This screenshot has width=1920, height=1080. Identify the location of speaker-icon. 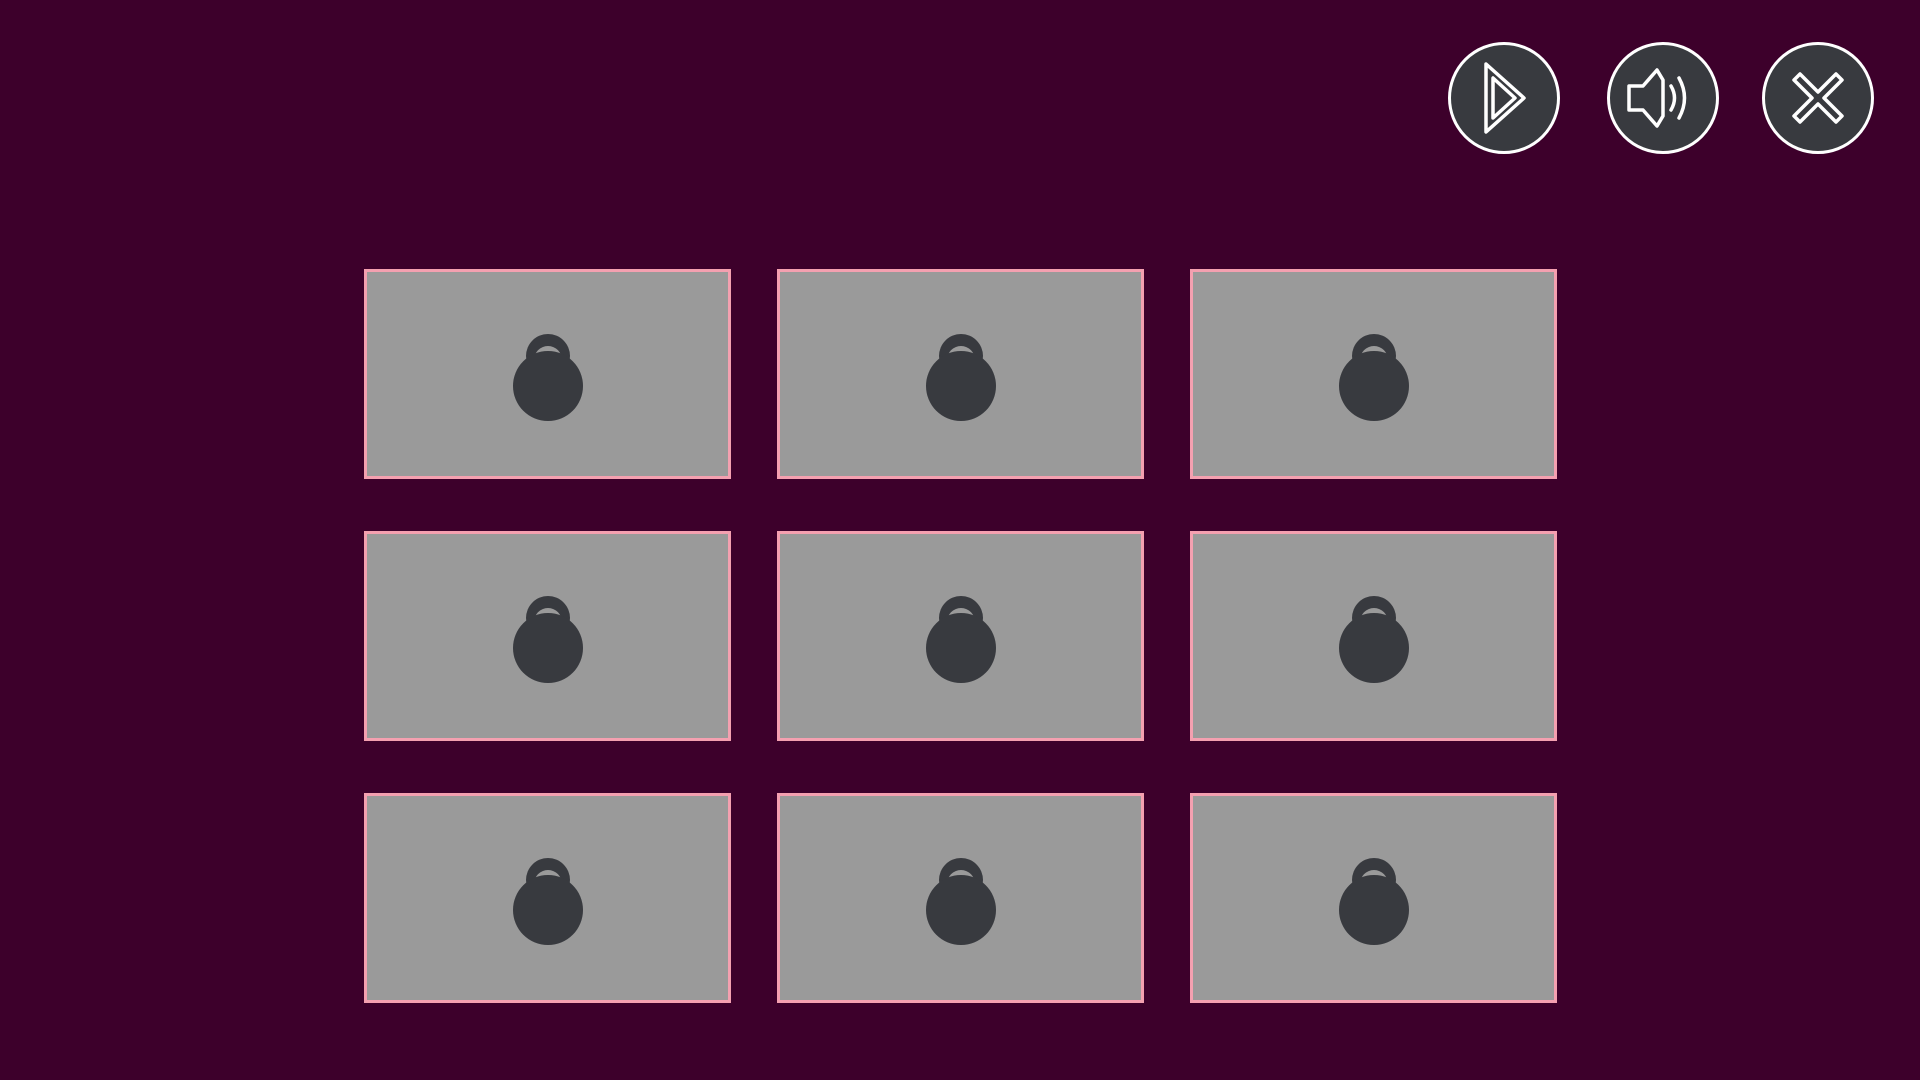
(1663, 98).